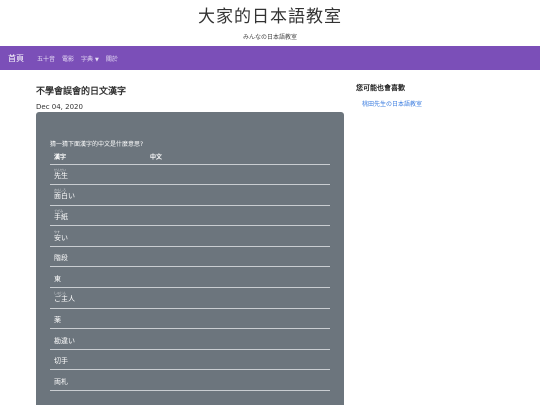 This screenshot has height=405, width=540. What do you see at coordinates (61, 237) in the screenshot?
I see `kanji-text: 安い` at bounding box center [61, 237].